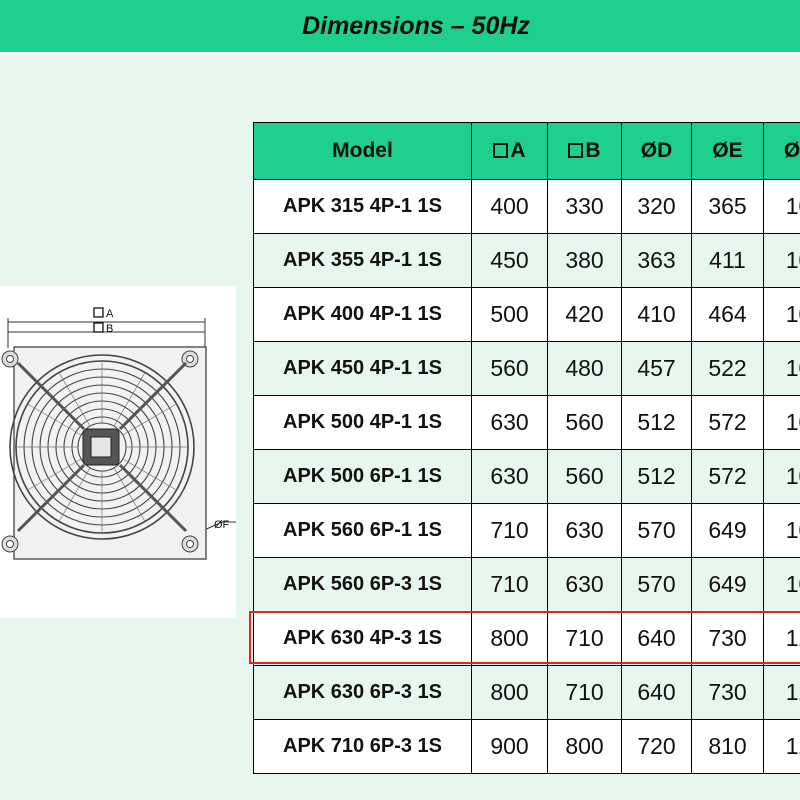 This screenshot has width=800, height=800. What do you see at coordinates (362, 476) in the screenshot?
I see `model-cell: APK 500 6P-1 1S` at bounding box center [362, 476].